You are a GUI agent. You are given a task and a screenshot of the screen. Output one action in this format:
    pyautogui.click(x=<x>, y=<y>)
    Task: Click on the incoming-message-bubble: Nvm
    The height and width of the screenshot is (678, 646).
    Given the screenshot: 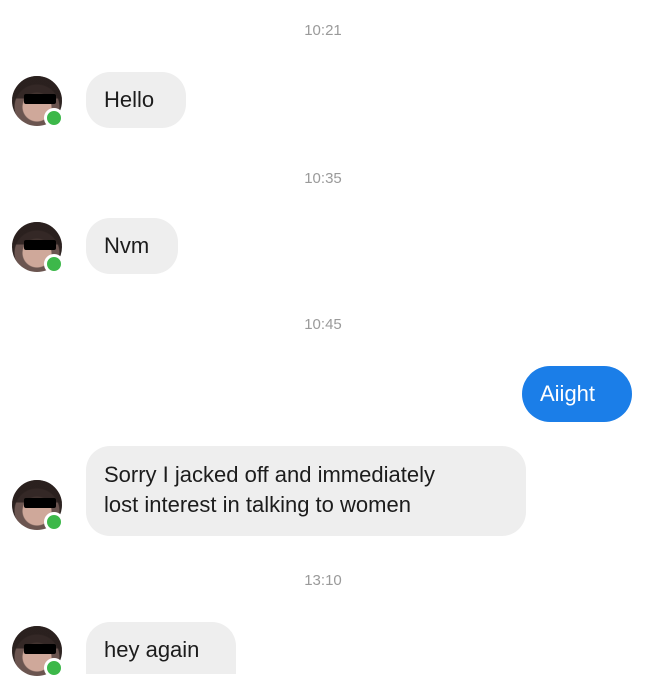 What is the action you would take?
    pyautogui.click(x=132, y=246)
    